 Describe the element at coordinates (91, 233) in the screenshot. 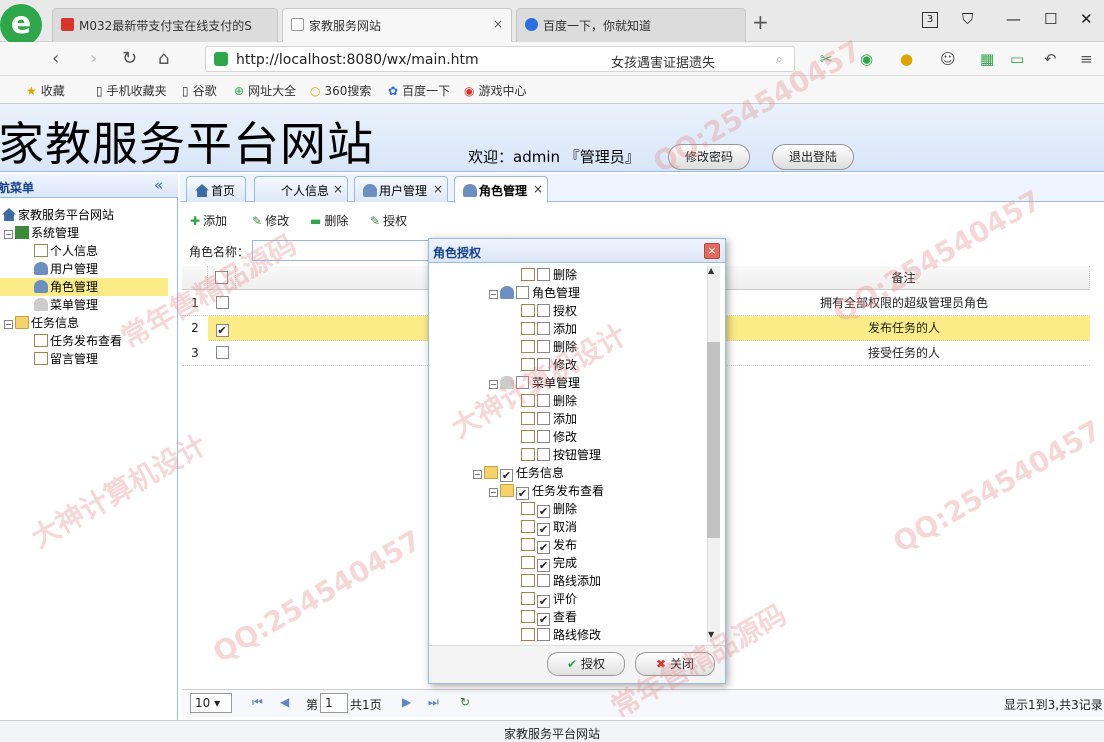

I see `sidebar-item-system: − 系统管理` at that location.